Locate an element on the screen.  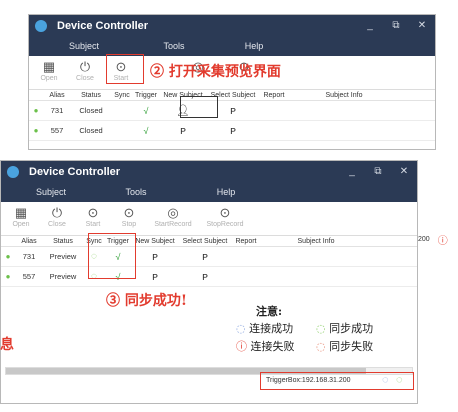
legend-title: 注意: is located at coordinates (269, 311).